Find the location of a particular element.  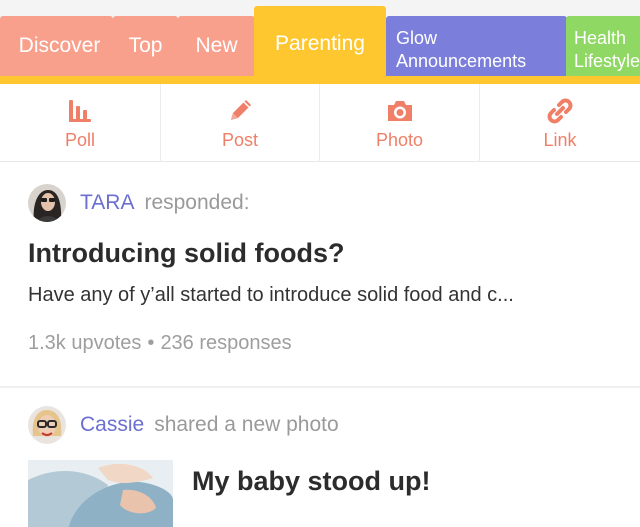

pencil-icon is located at coordinates (240, 111).